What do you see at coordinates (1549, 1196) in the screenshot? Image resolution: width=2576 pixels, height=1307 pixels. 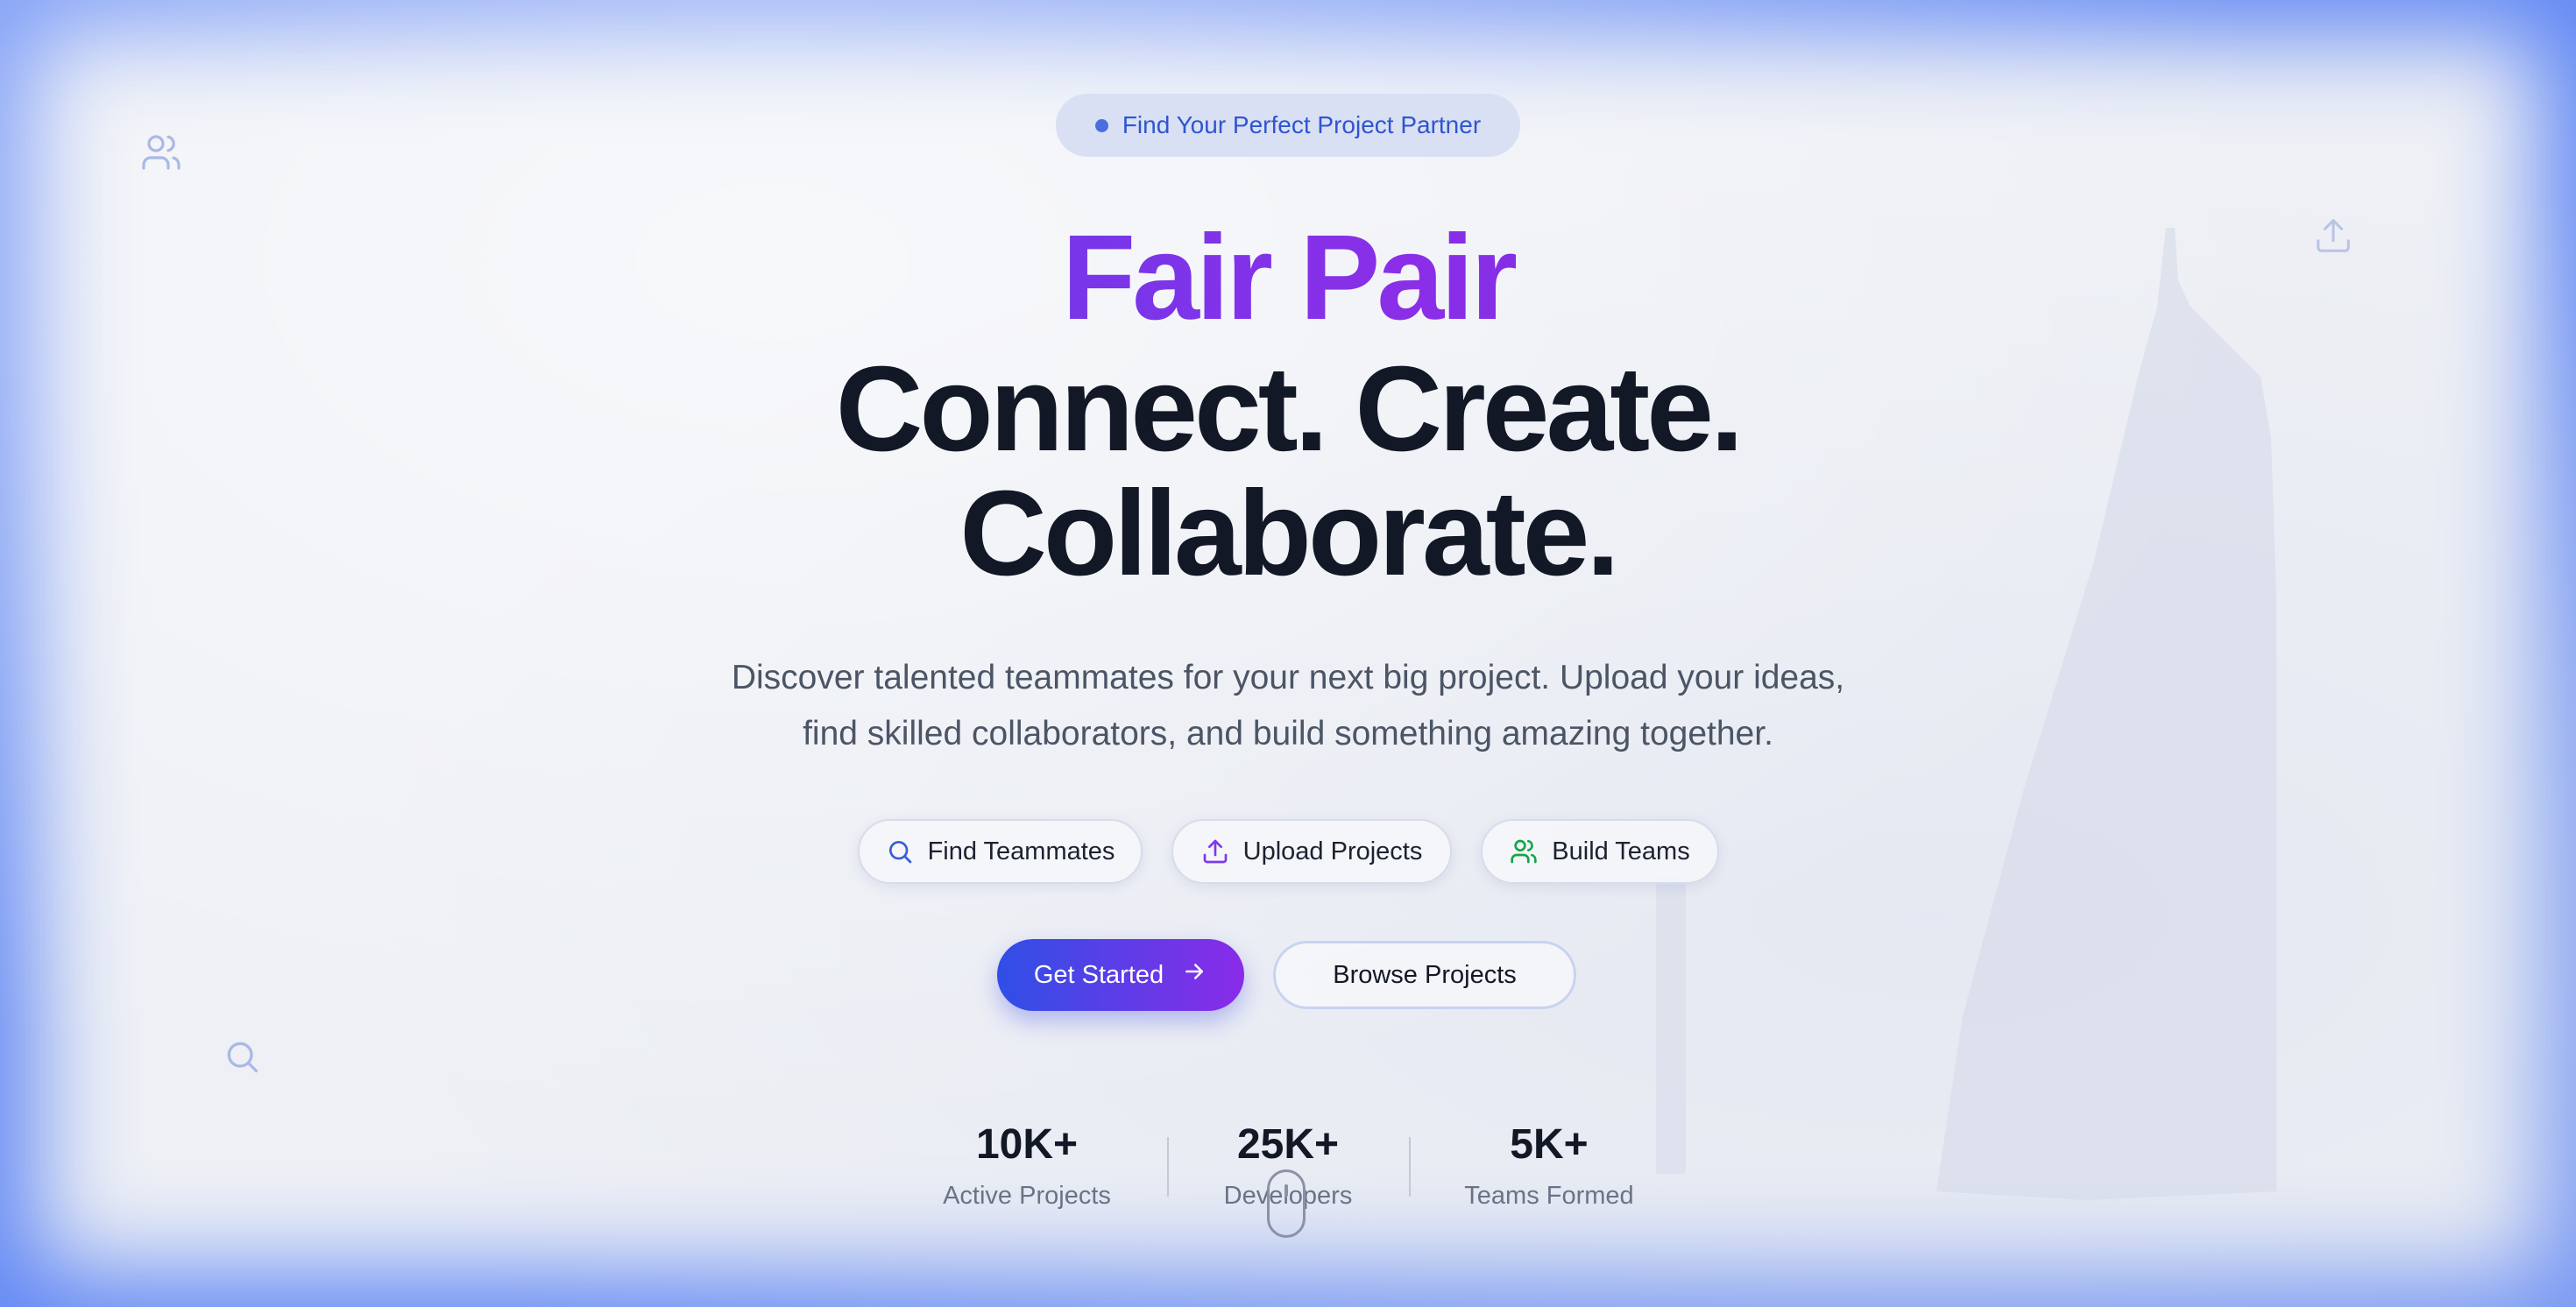 I see `stat-label: Teams Formed` at bounding box center [1549, 1196].